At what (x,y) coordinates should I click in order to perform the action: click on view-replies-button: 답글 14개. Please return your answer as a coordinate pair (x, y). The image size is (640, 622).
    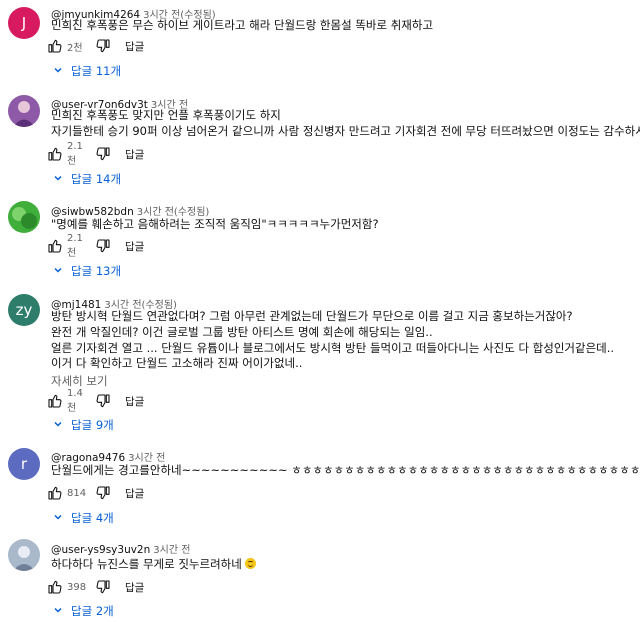
    Looking at the image, I should click on (87, 179).